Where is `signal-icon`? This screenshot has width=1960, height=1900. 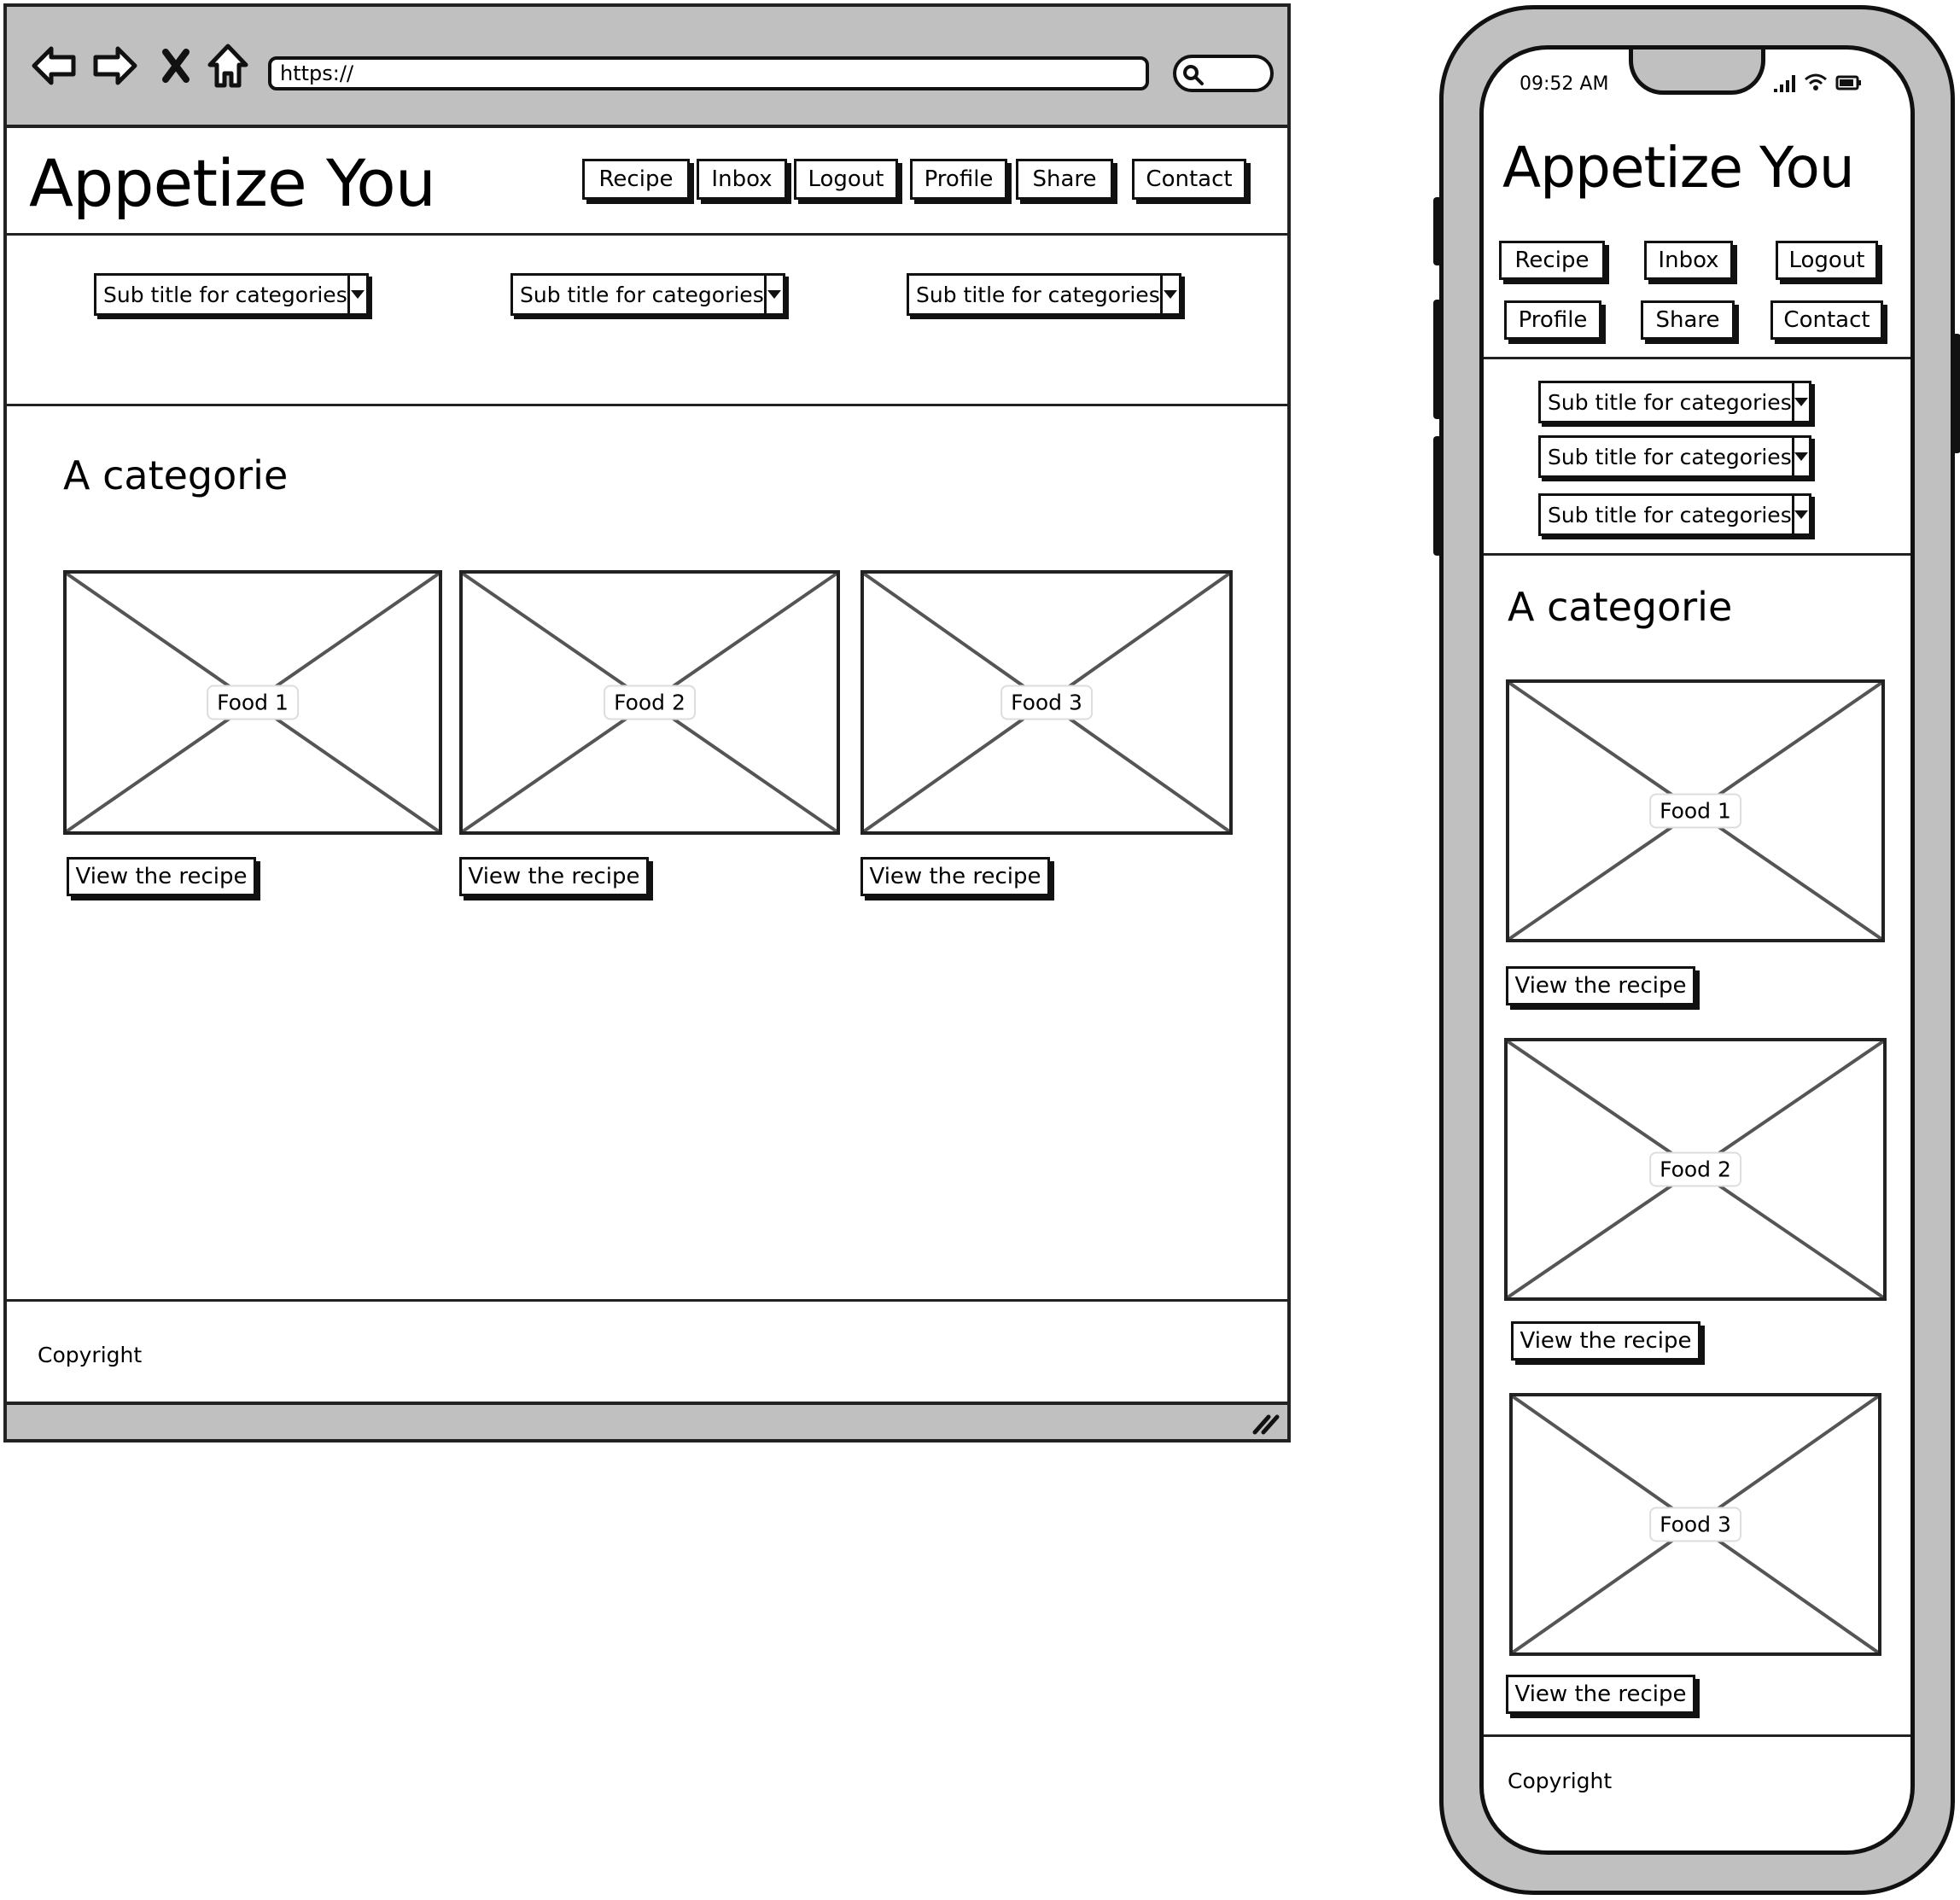
signal-icon is located at coordinates (1784, 83).